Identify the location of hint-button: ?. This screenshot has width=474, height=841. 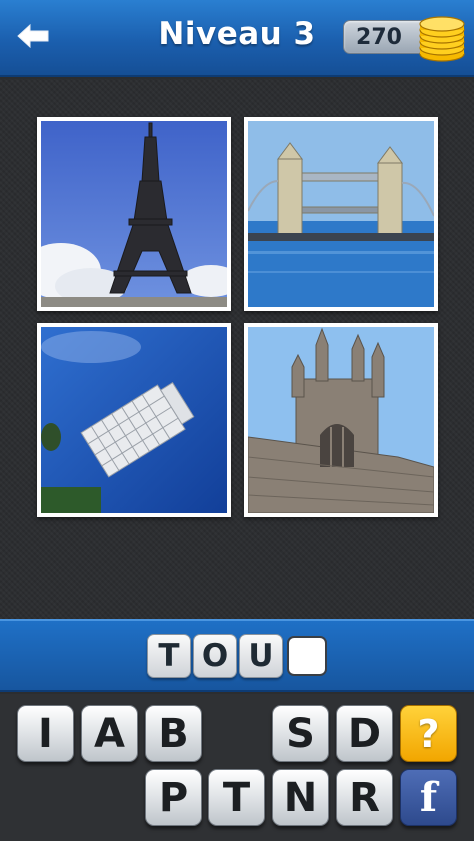
(428, 733).